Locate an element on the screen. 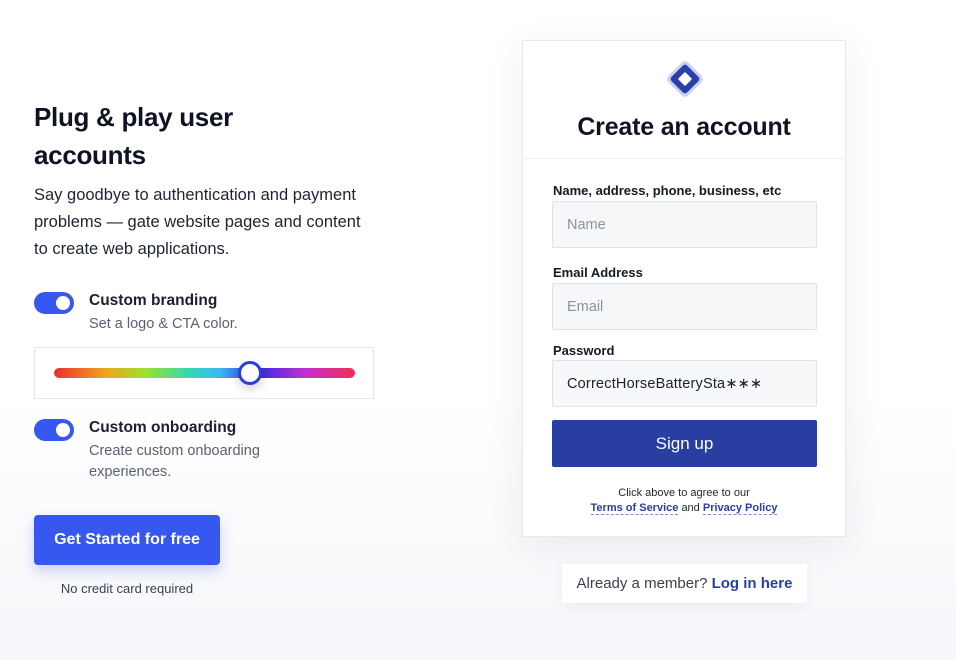  feature-description: Create custom onboarding experiences. is located at coordinates (174, 461).